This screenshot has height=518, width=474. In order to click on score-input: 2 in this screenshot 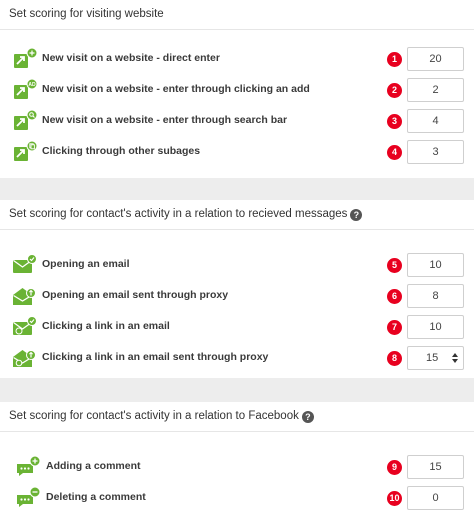, I will do `click(435, 90)`.